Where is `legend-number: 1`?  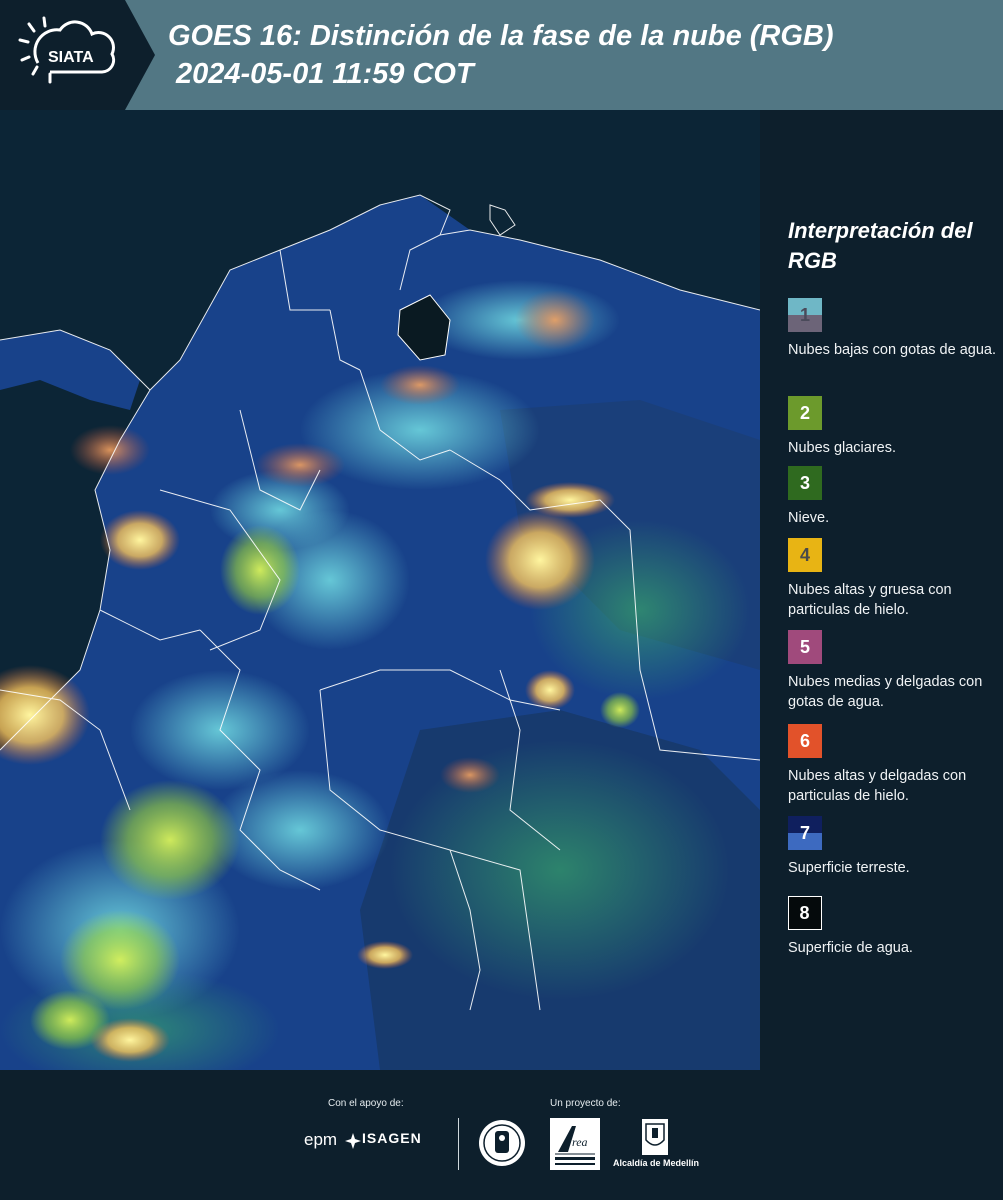
legend-number: 1 is located at coordinates (804, 315).